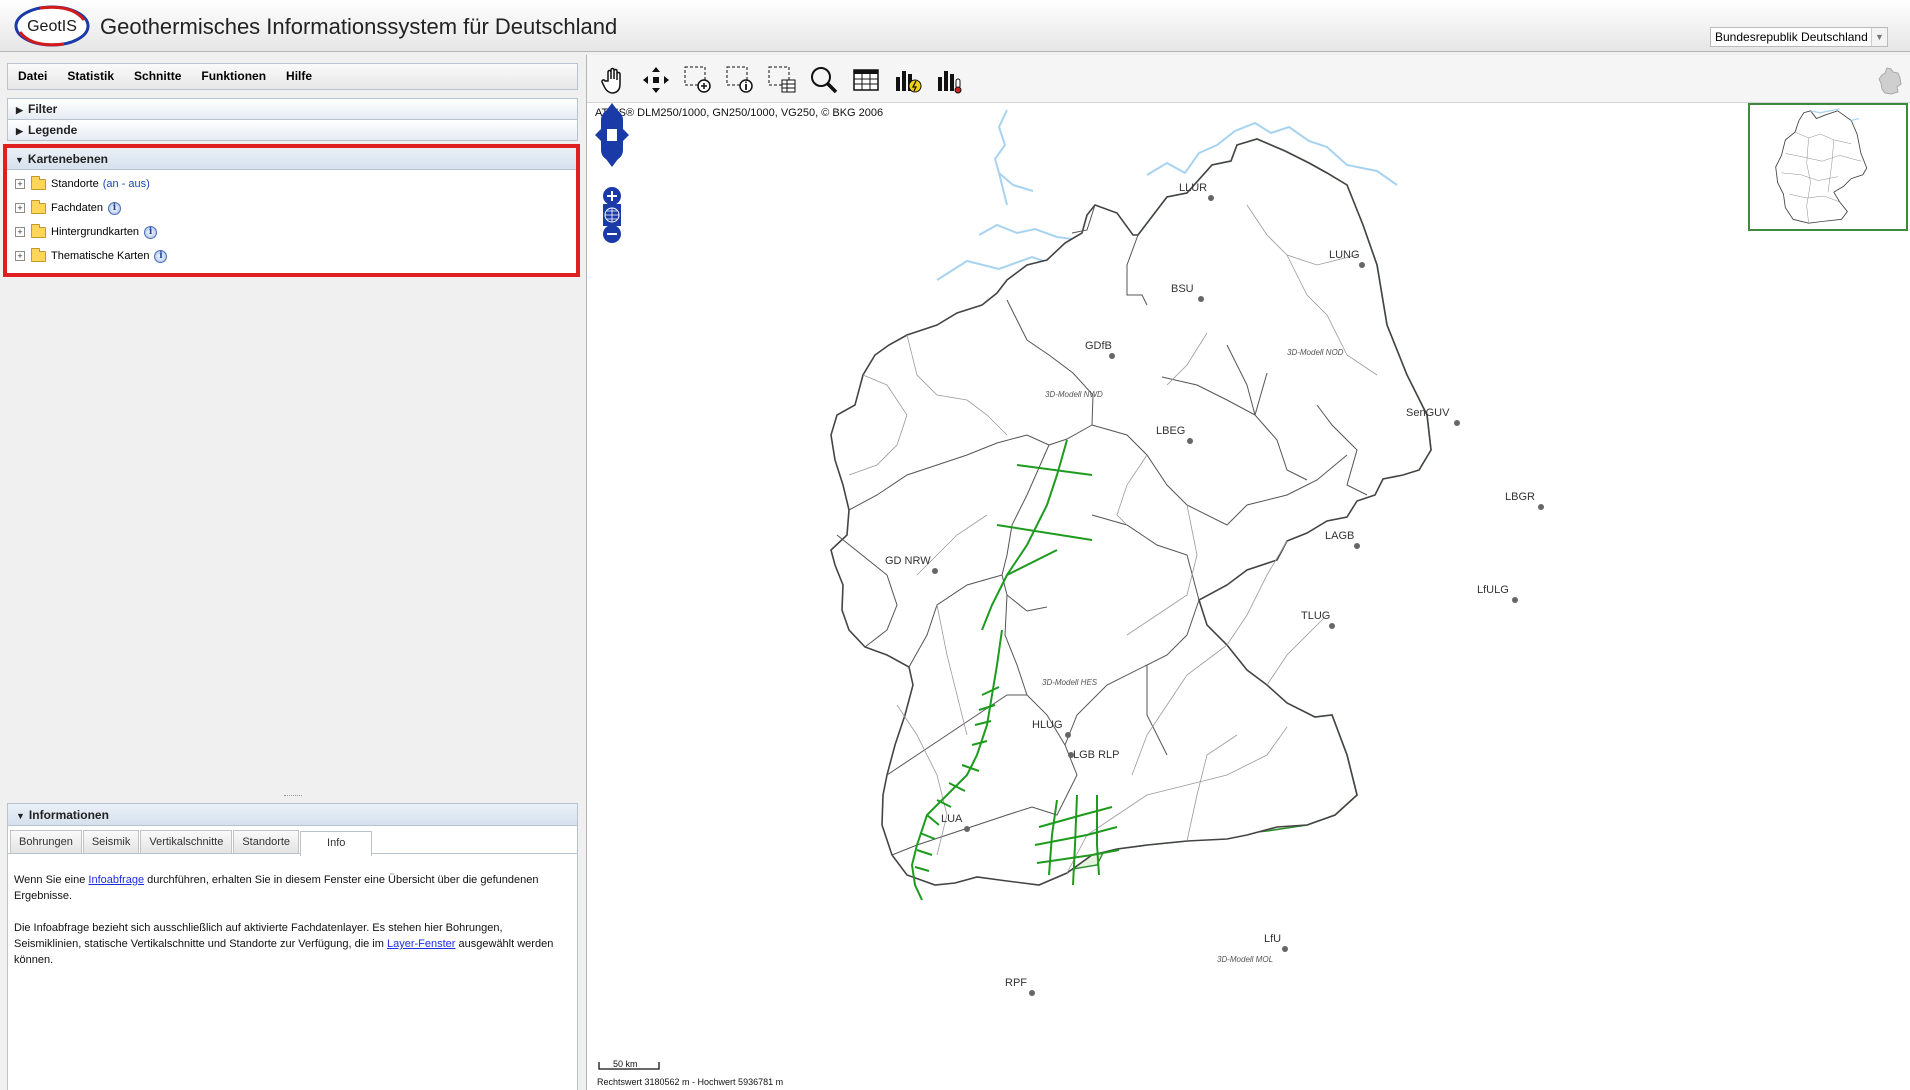  What do you see at coordinates (46, 841) in the screenshot?
I see `tab-bohrungen: Bohrungen` at bounding box center [46, 841].